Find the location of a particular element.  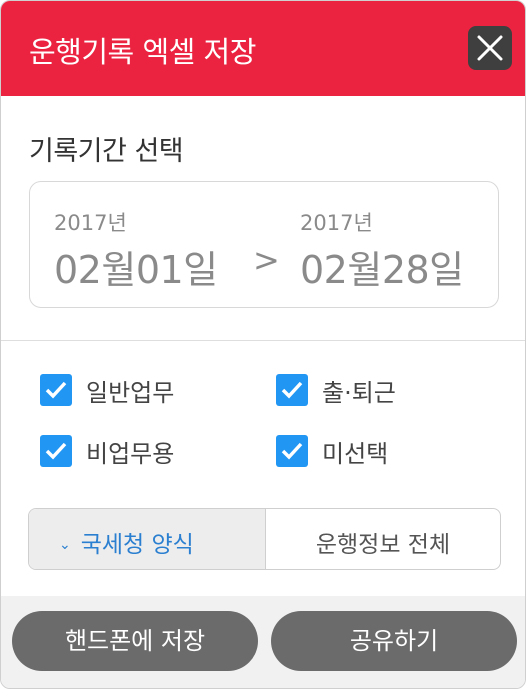

option-label: 일반업무 is located at coordinates (130, 393).